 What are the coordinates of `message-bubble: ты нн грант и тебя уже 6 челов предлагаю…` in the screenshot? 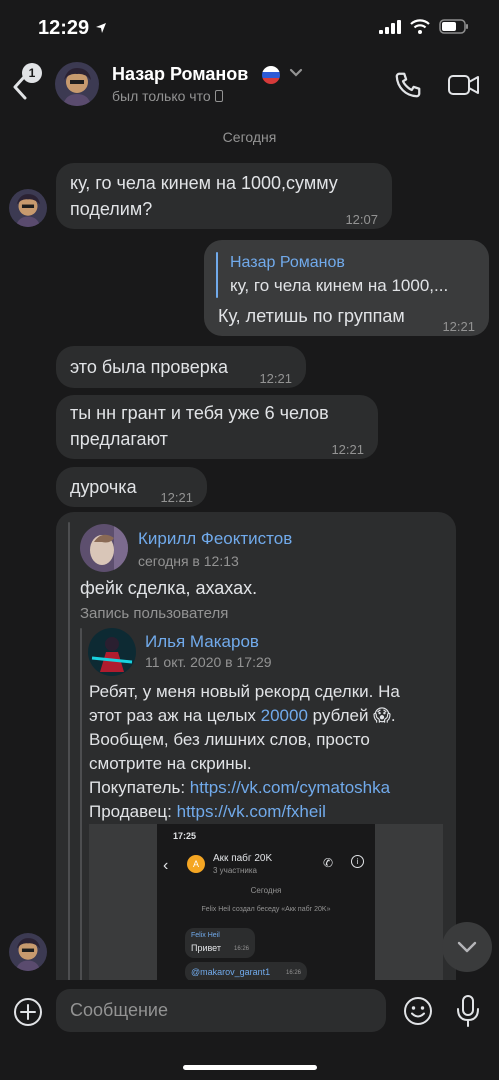 It's located at (217, 427).